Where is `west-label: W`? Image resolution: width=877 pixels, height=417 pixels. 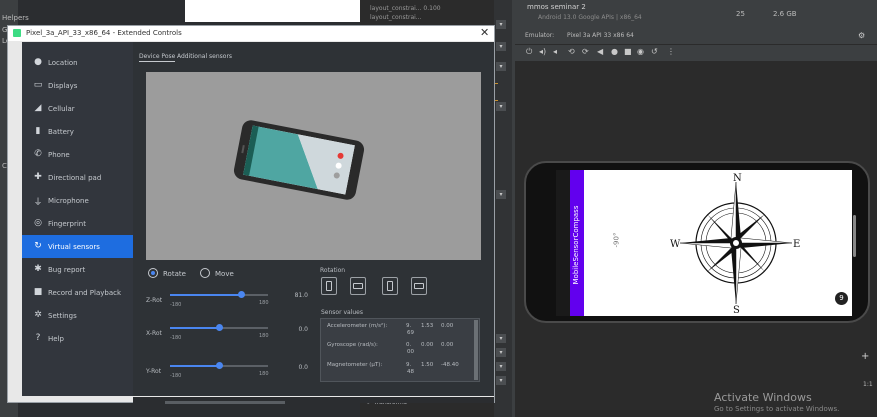
west-label: W is located at coordinates (675, 244).